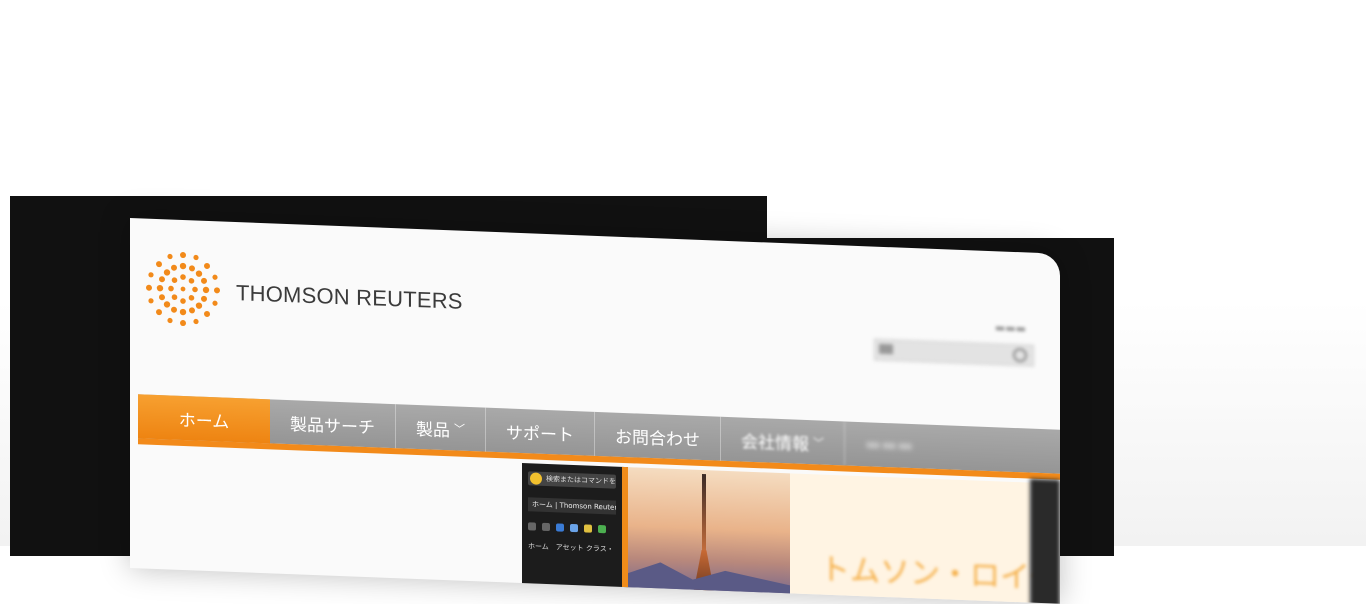 The height and width of the screenshot is (604, 1366). I want to click on hero-toolbar, so click(572, 527).